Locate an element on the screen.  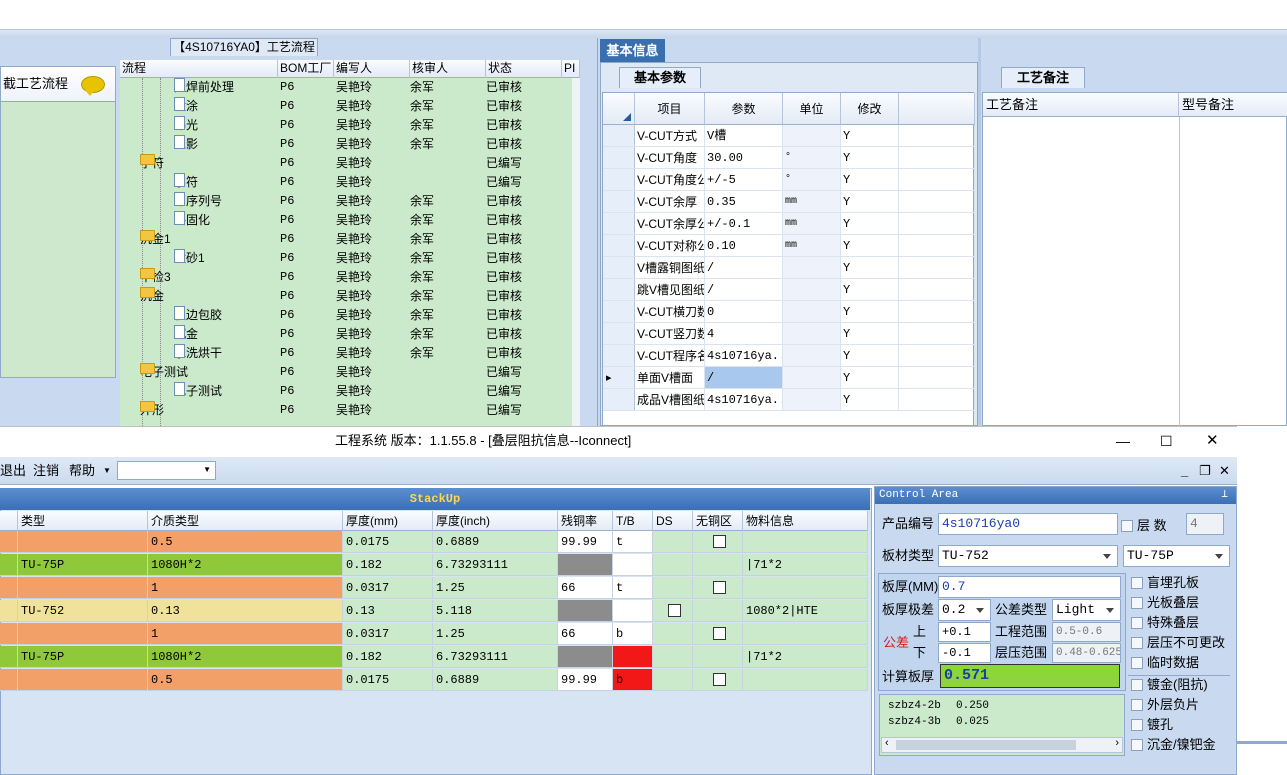
flow-tree-row: 印序列号 P6 吴艳玲 余军 已审核 is located at coordinates (346, 201).